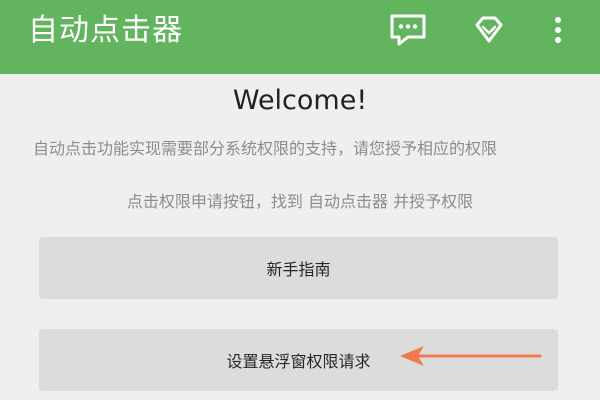  I want to click on more-options-button, so click(558, 30).